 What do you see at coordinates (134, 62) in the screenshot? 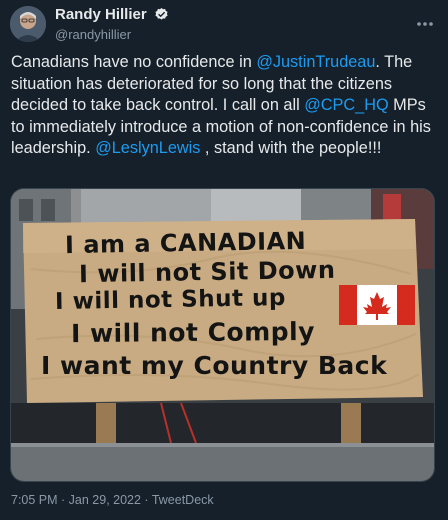
I see `tweet-text-segment: Canadians have no confidence in` at bounding box center [134, 62].